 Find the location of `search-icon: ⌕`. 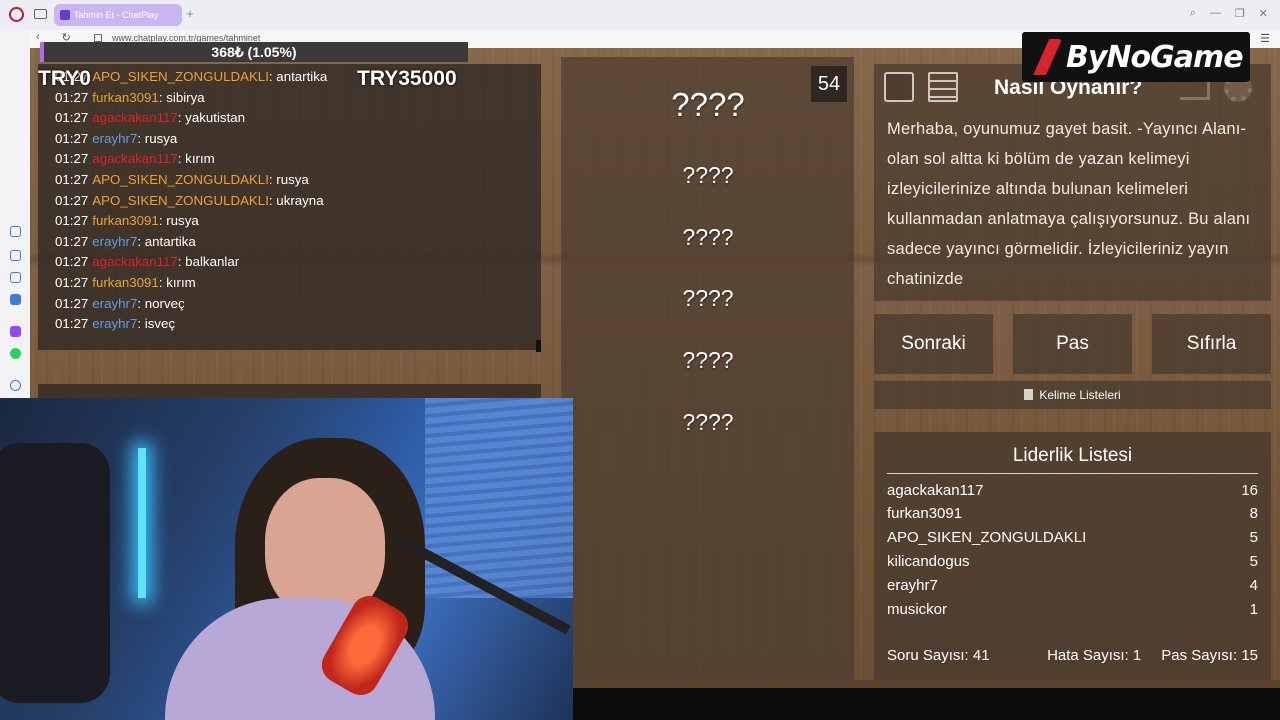

search-icon: ⌕ is located at coordinates (1193, 13).